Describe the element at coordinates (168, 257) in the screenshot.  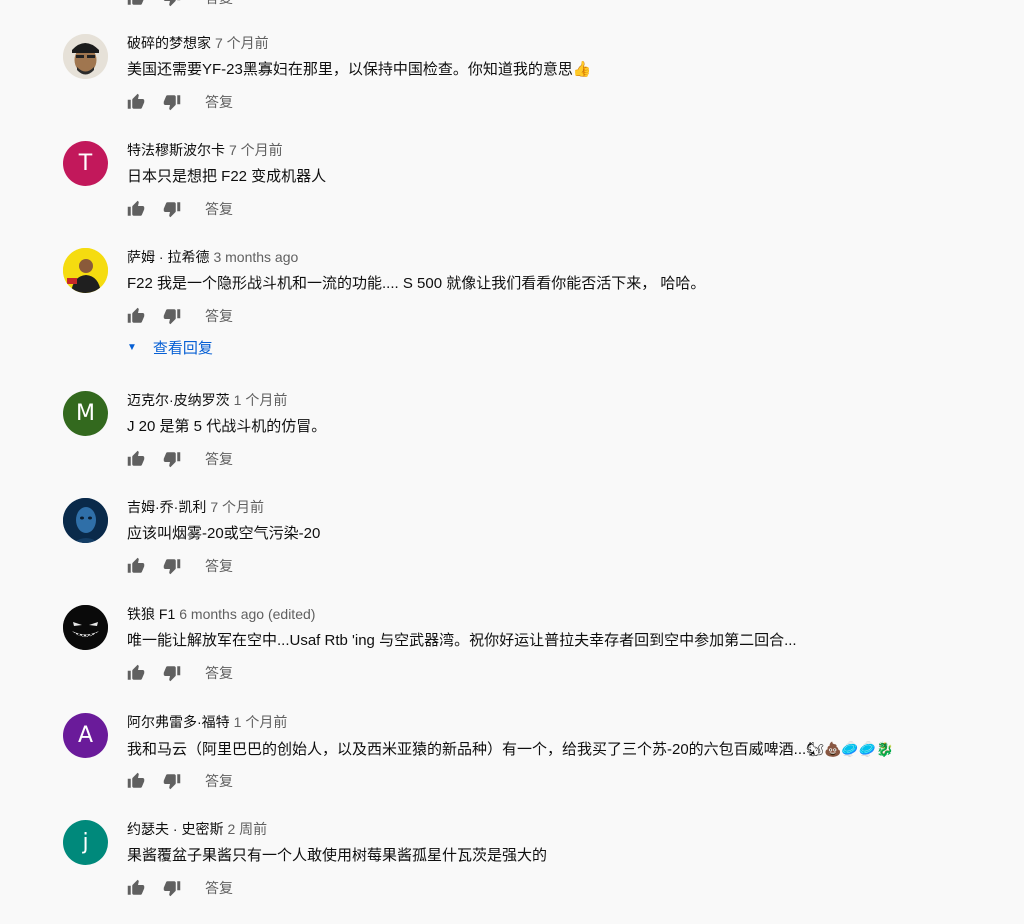
I see `comment-author: 萨姆 · 拉希德` at that location.